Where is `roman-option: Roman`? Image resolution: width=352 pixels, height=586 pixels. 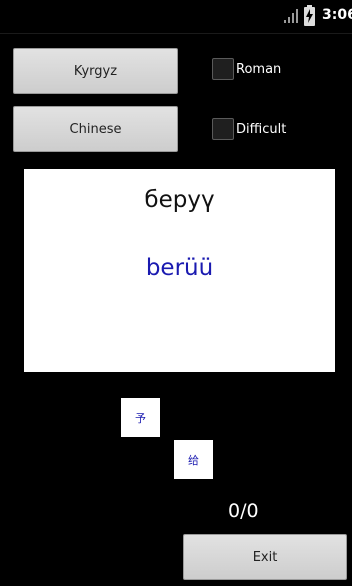 roman-option: Roman is located at coordinates (246, 69).